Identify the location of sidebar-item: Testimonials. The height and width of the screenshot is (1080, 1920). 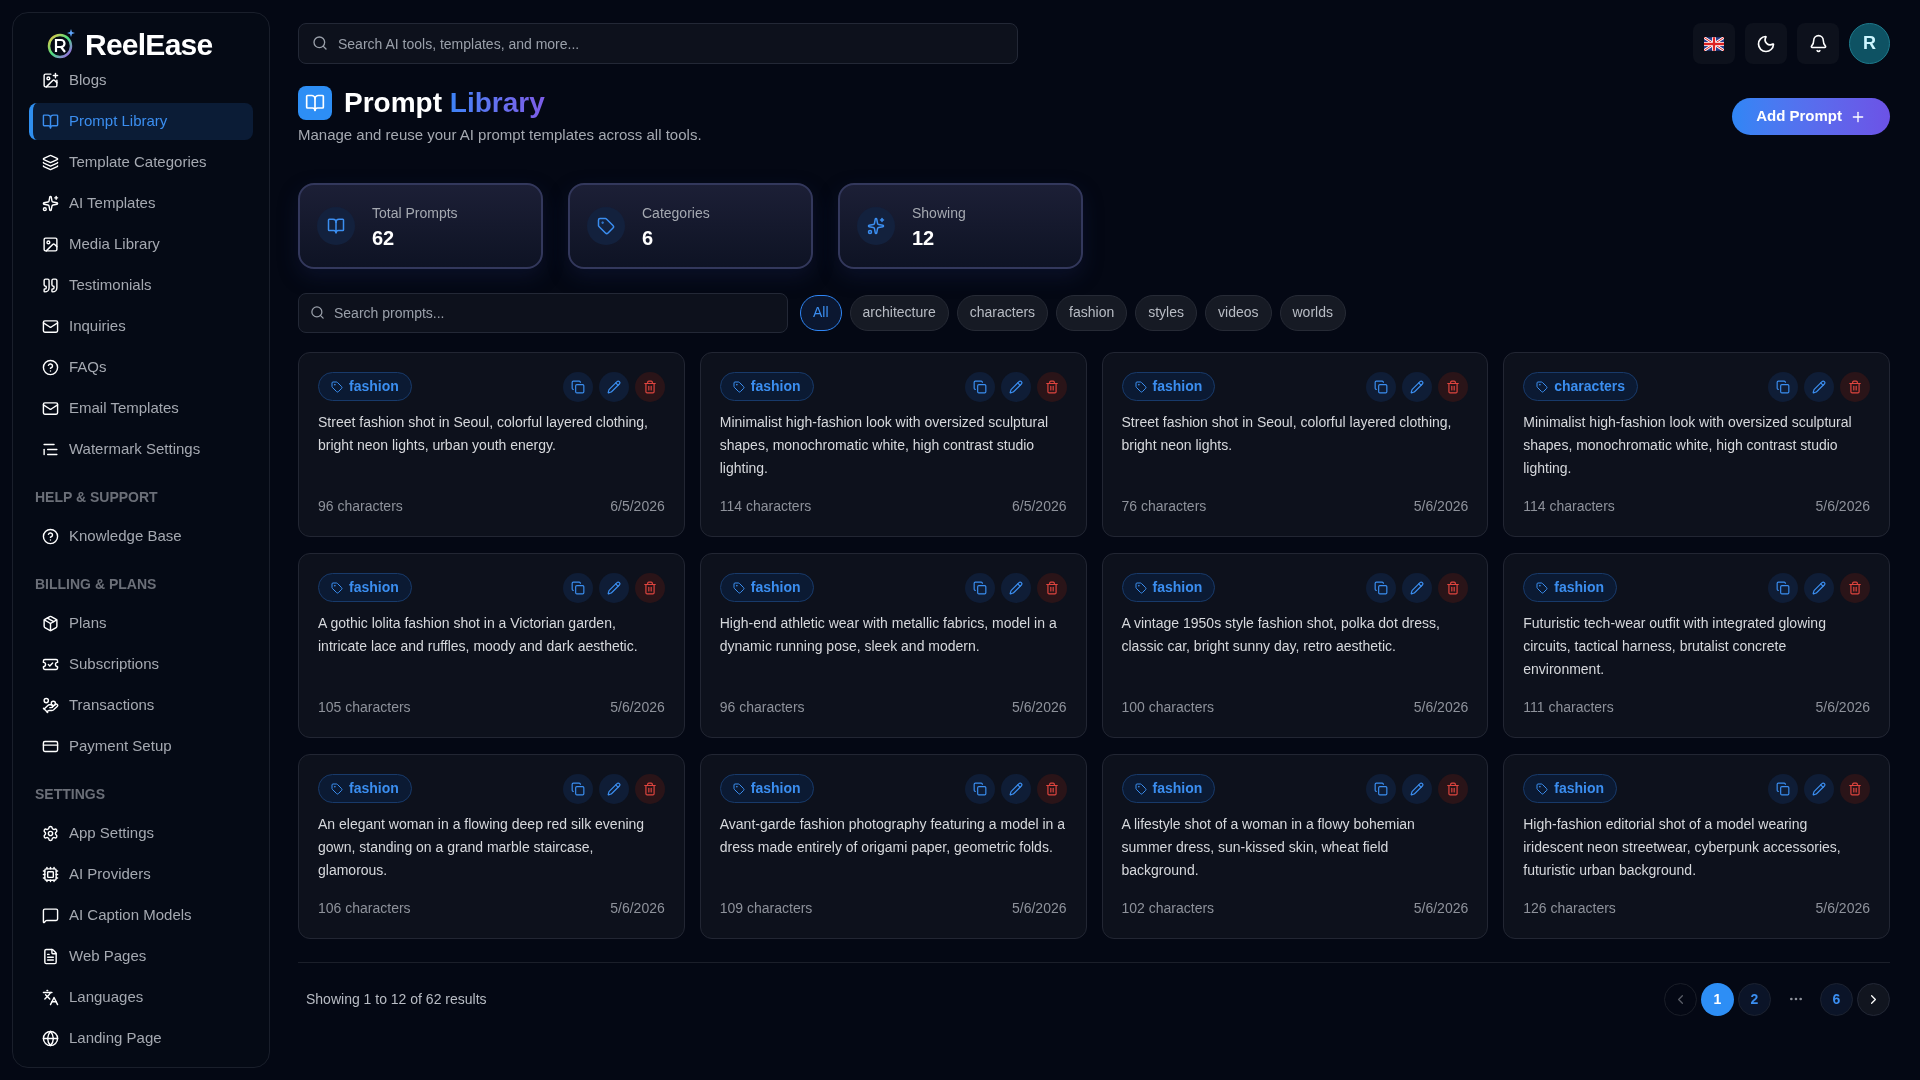
(141, 285).